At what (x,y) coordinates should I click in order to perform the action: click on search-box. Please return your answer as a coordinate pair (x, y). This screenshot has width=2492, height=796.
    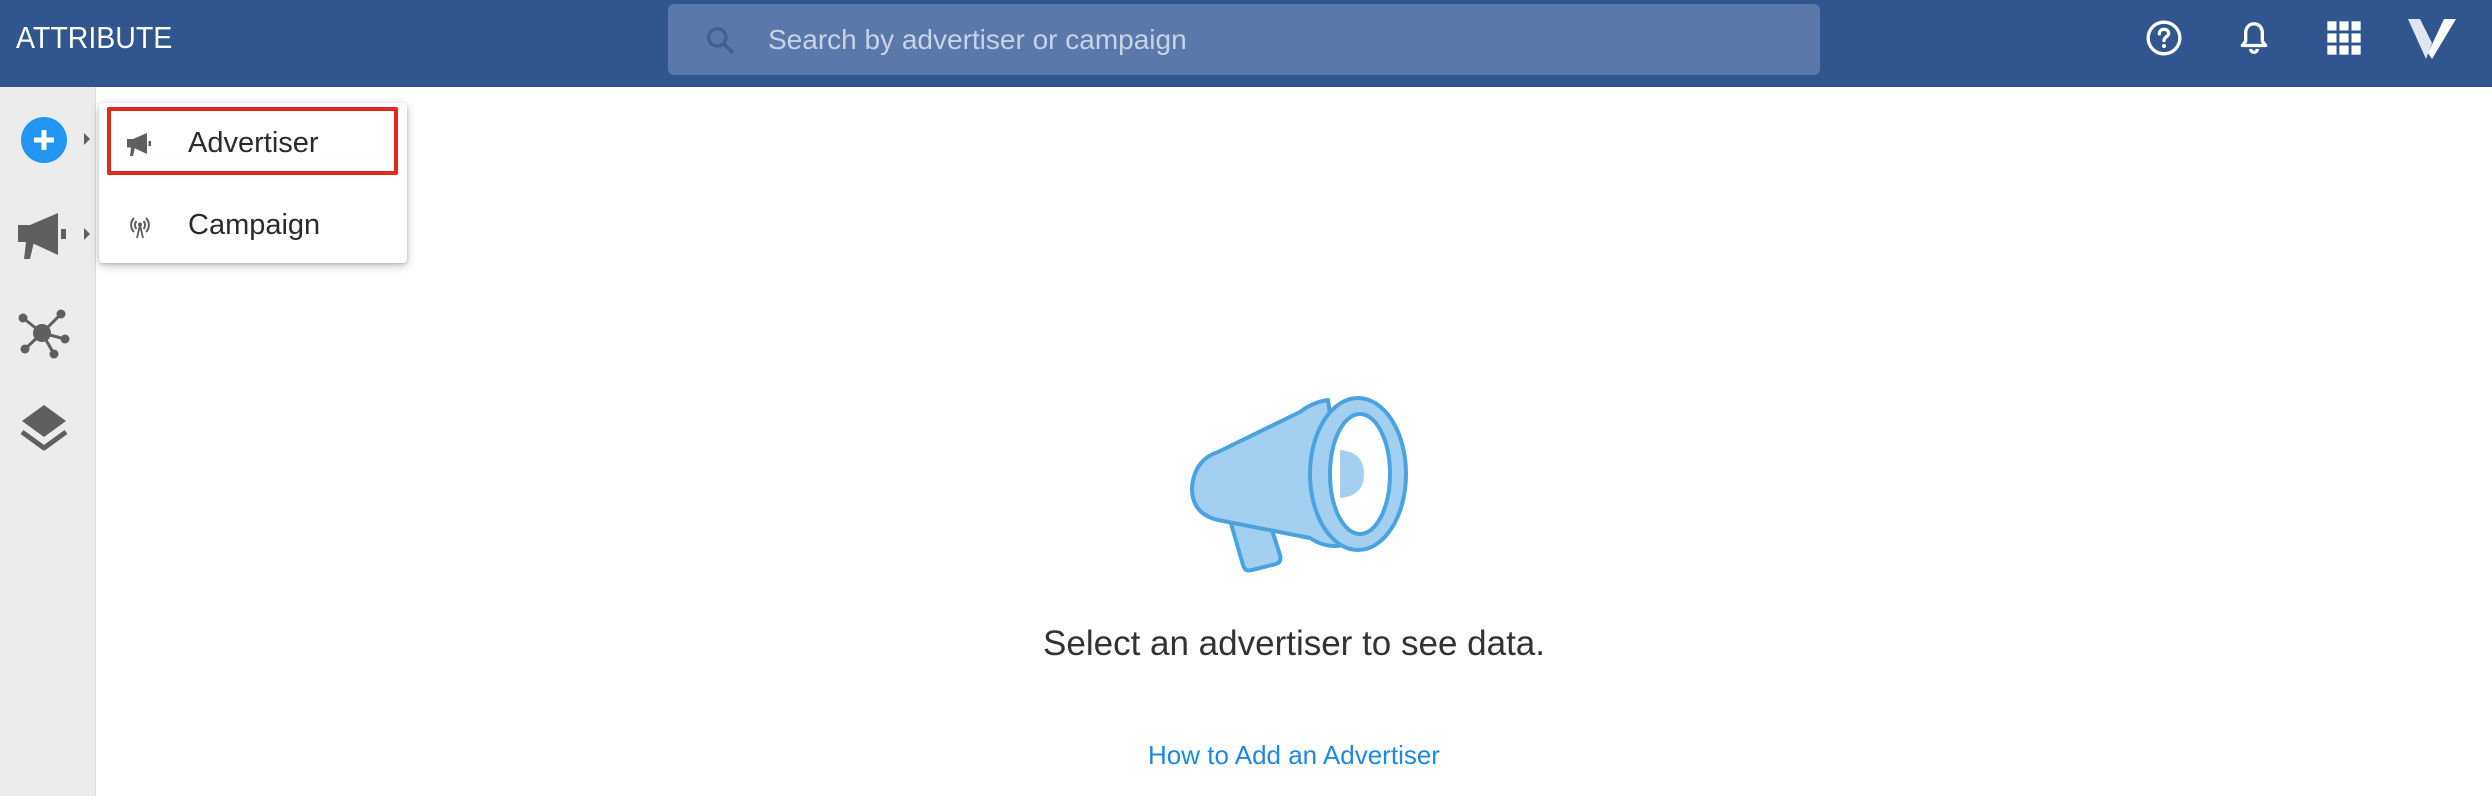
    Looking at the image, I should click on (1244, 39).